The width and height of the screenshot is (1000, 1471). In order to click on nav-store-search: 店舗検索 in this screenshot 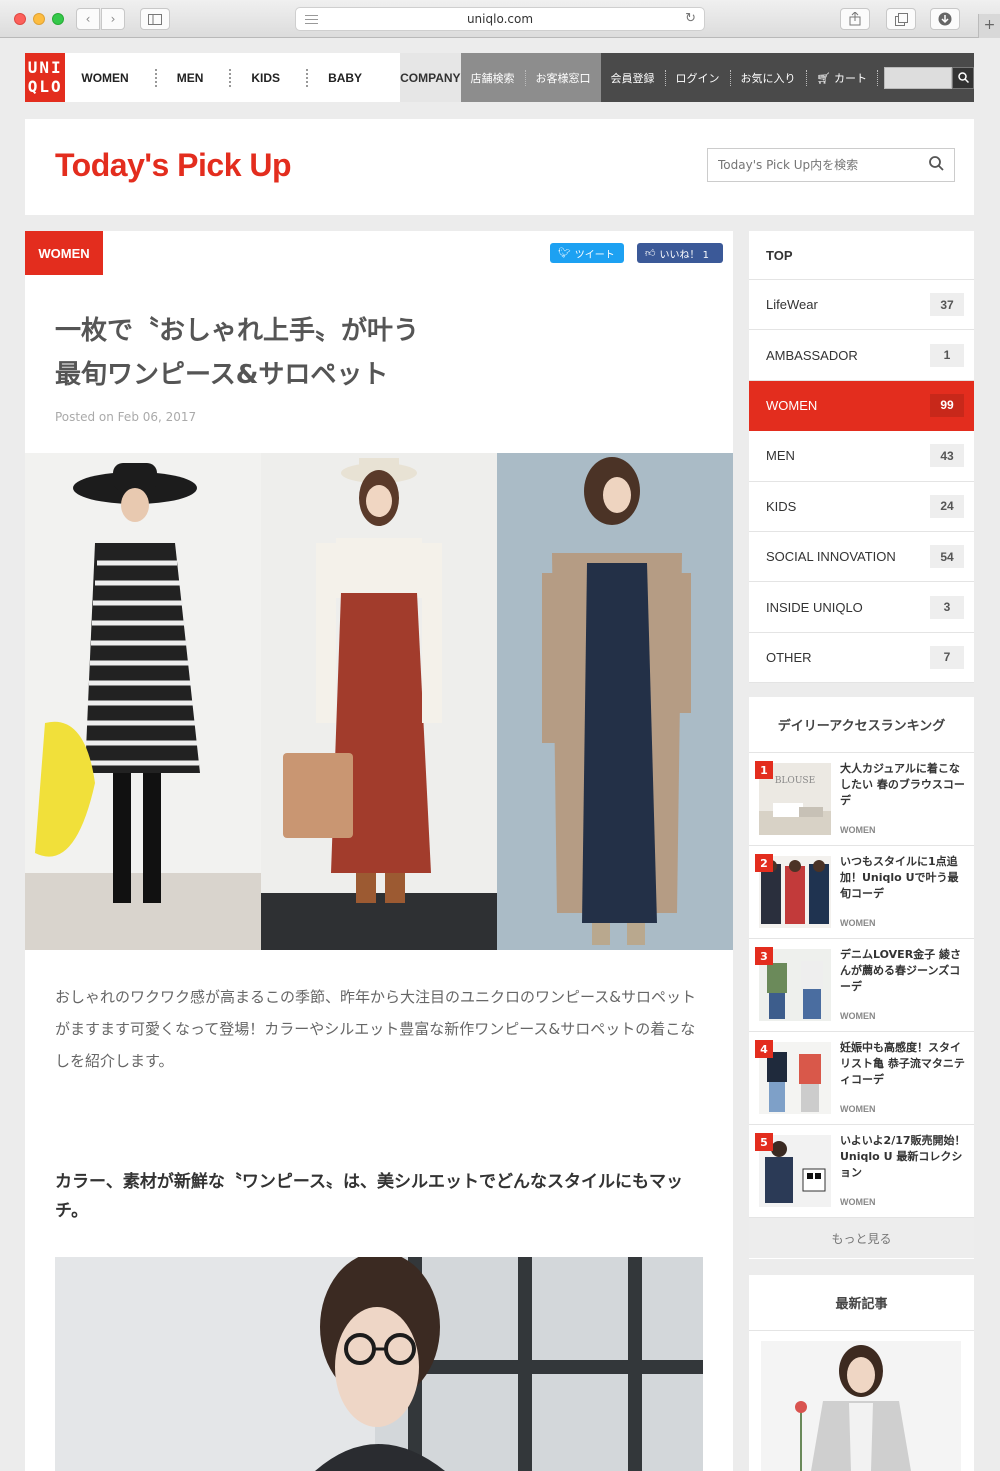, I will do `click(493, 77)`.